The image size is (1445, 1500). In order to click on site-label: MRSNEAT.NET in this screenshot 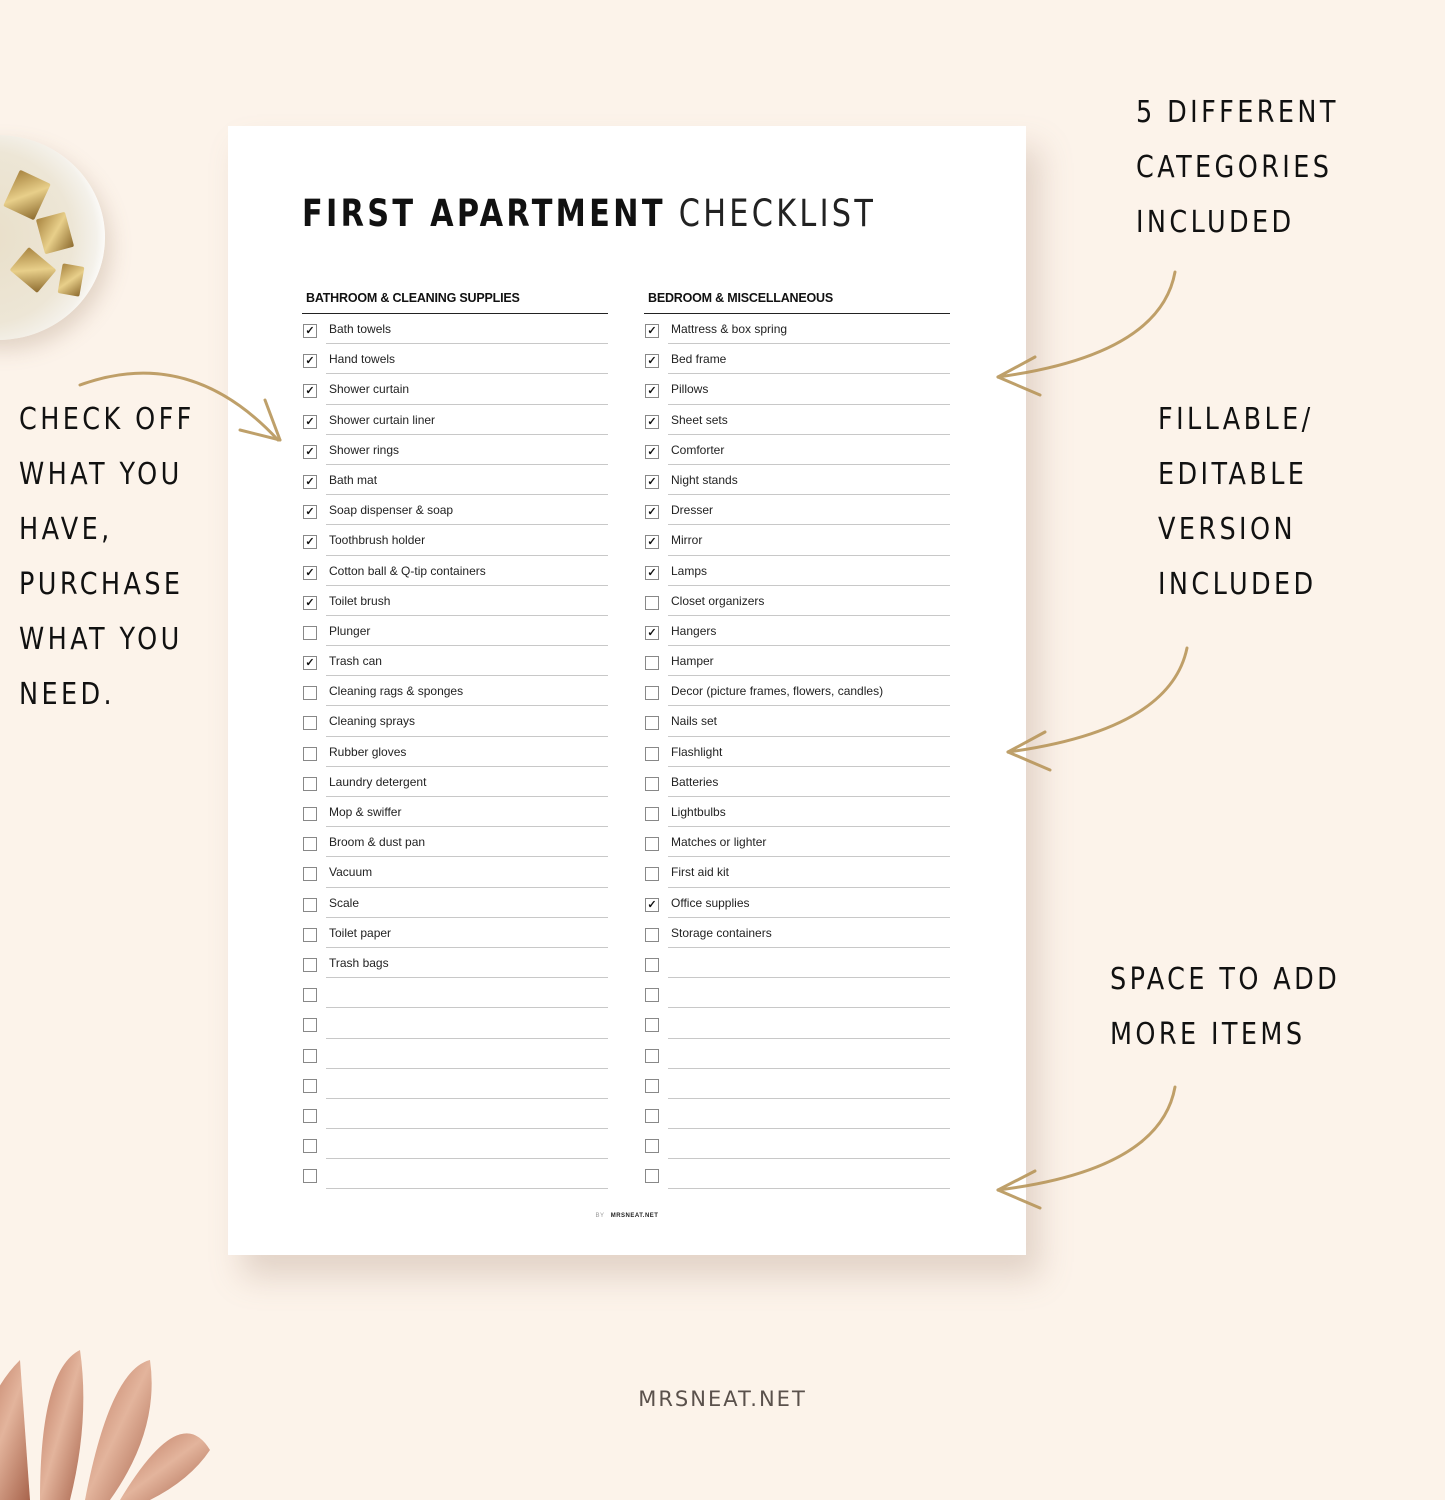, I will do `click(722, 1399)`.